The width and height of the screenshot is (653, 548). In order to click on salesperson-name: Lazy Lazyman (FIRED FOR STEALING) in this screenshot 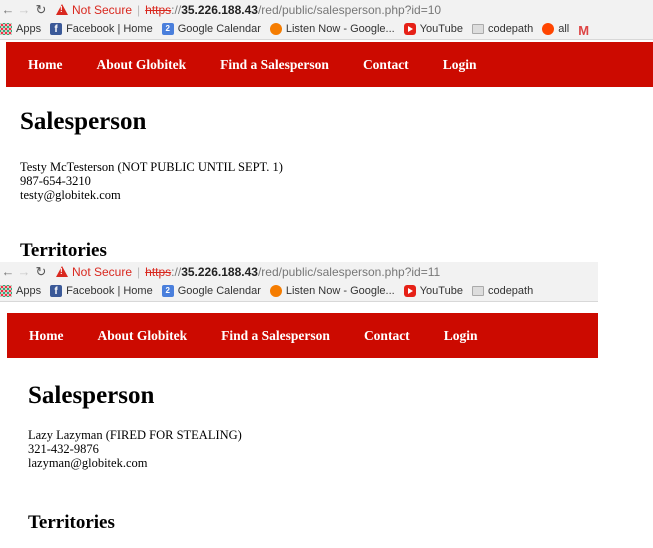, I will do `click(135, 435)`.